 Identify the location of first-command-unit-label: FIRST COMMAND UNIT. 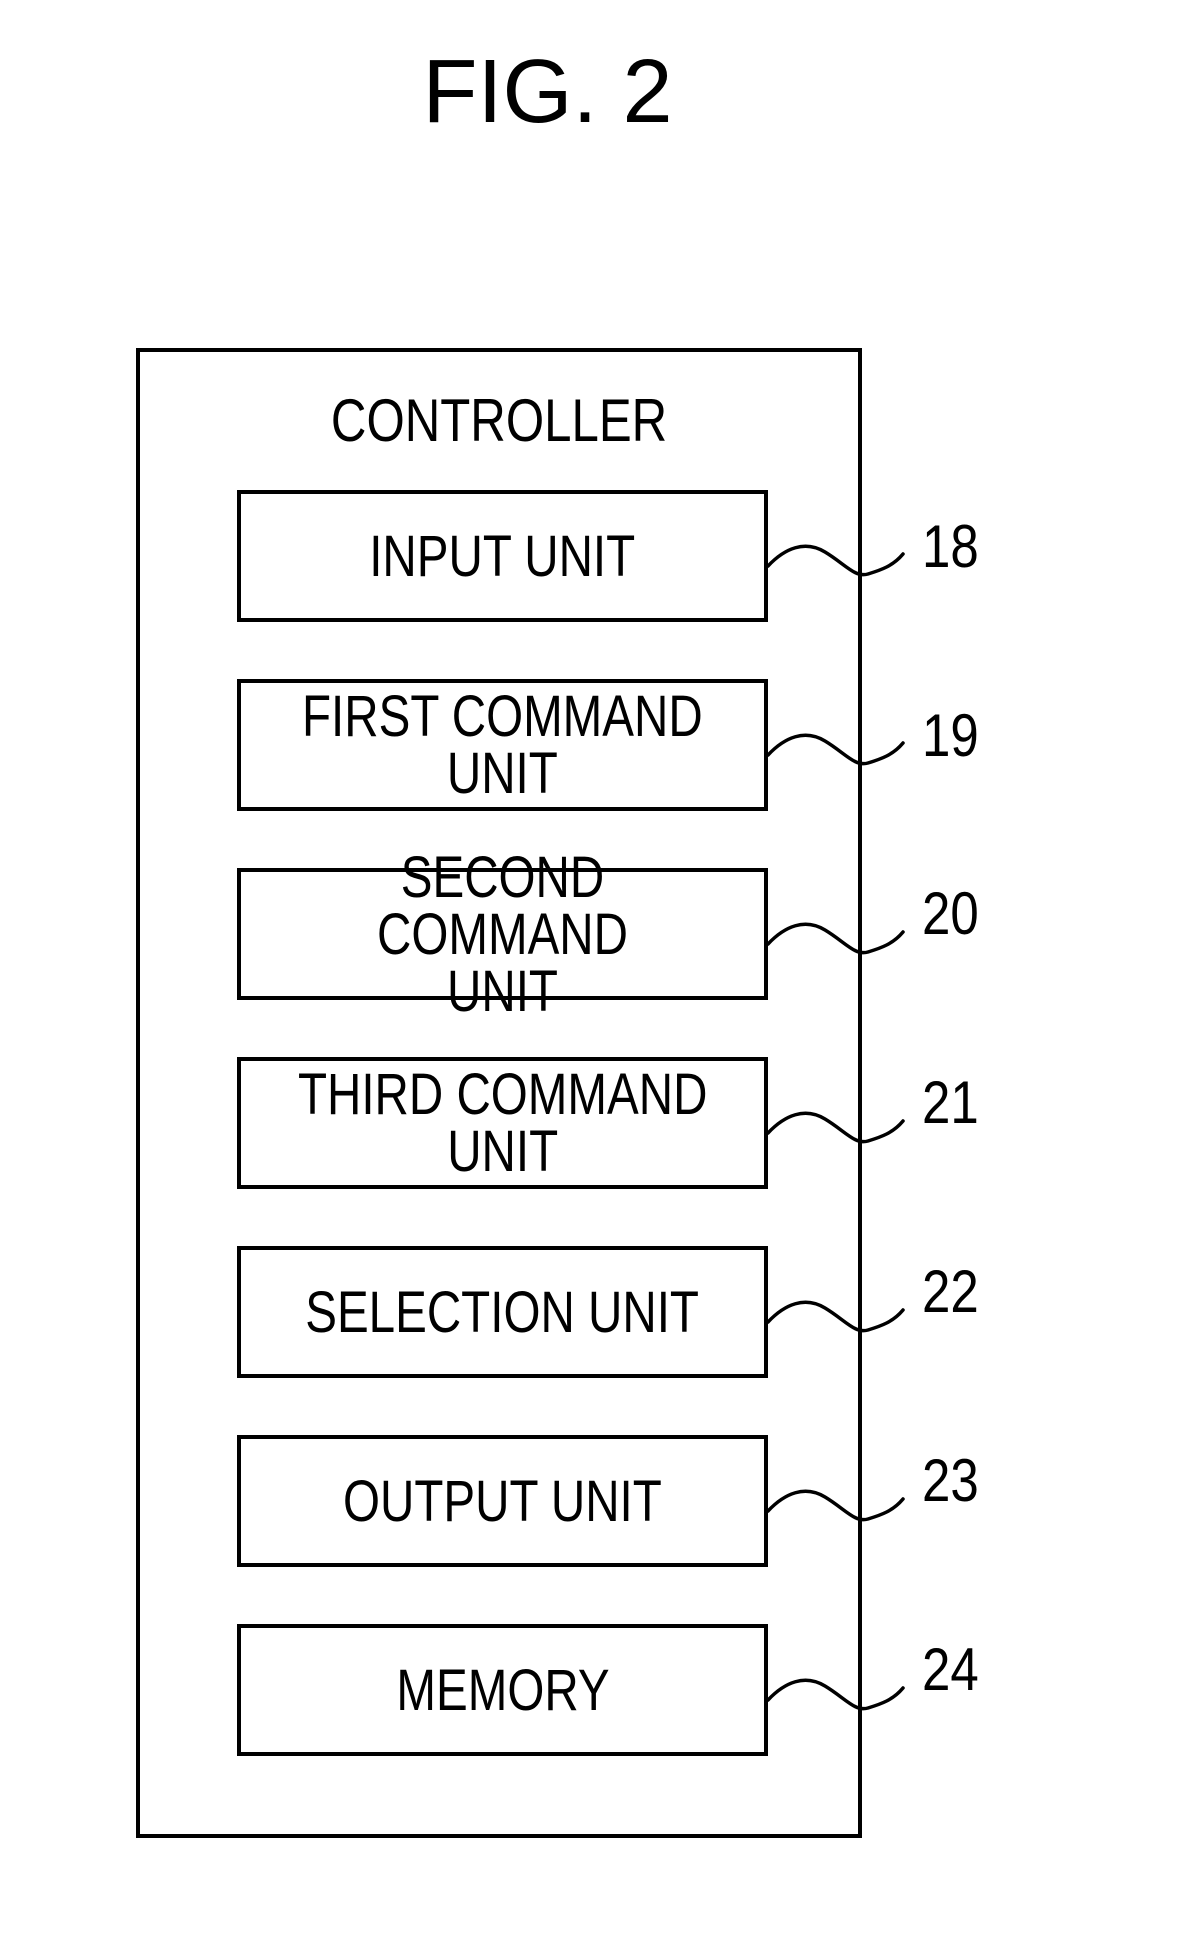
(502, 745).